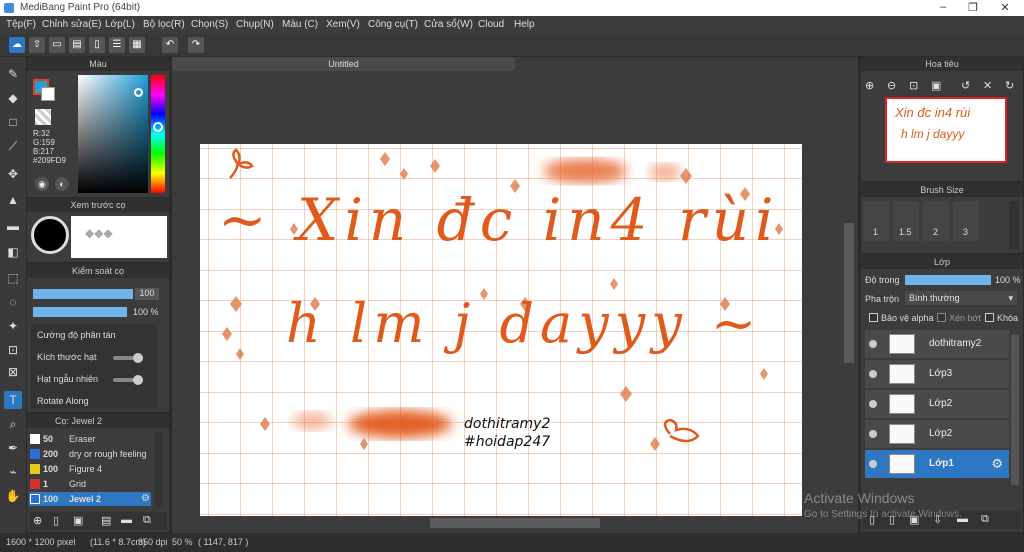  Describe the element at coordinates (13, 278) in the screenshot. I see `select-rect-icon: ⬚` at that location.